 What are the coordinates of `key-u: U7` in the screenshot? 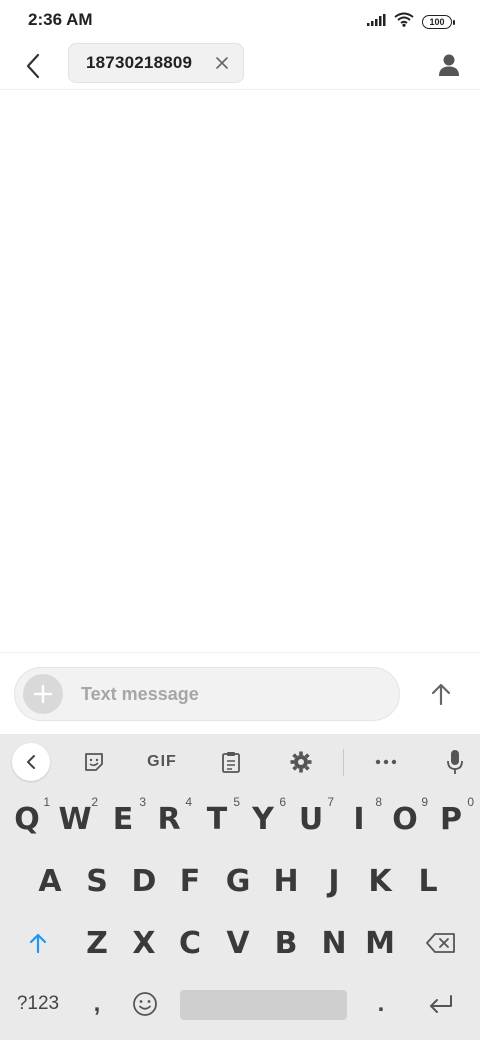 It's located at (312, 817).